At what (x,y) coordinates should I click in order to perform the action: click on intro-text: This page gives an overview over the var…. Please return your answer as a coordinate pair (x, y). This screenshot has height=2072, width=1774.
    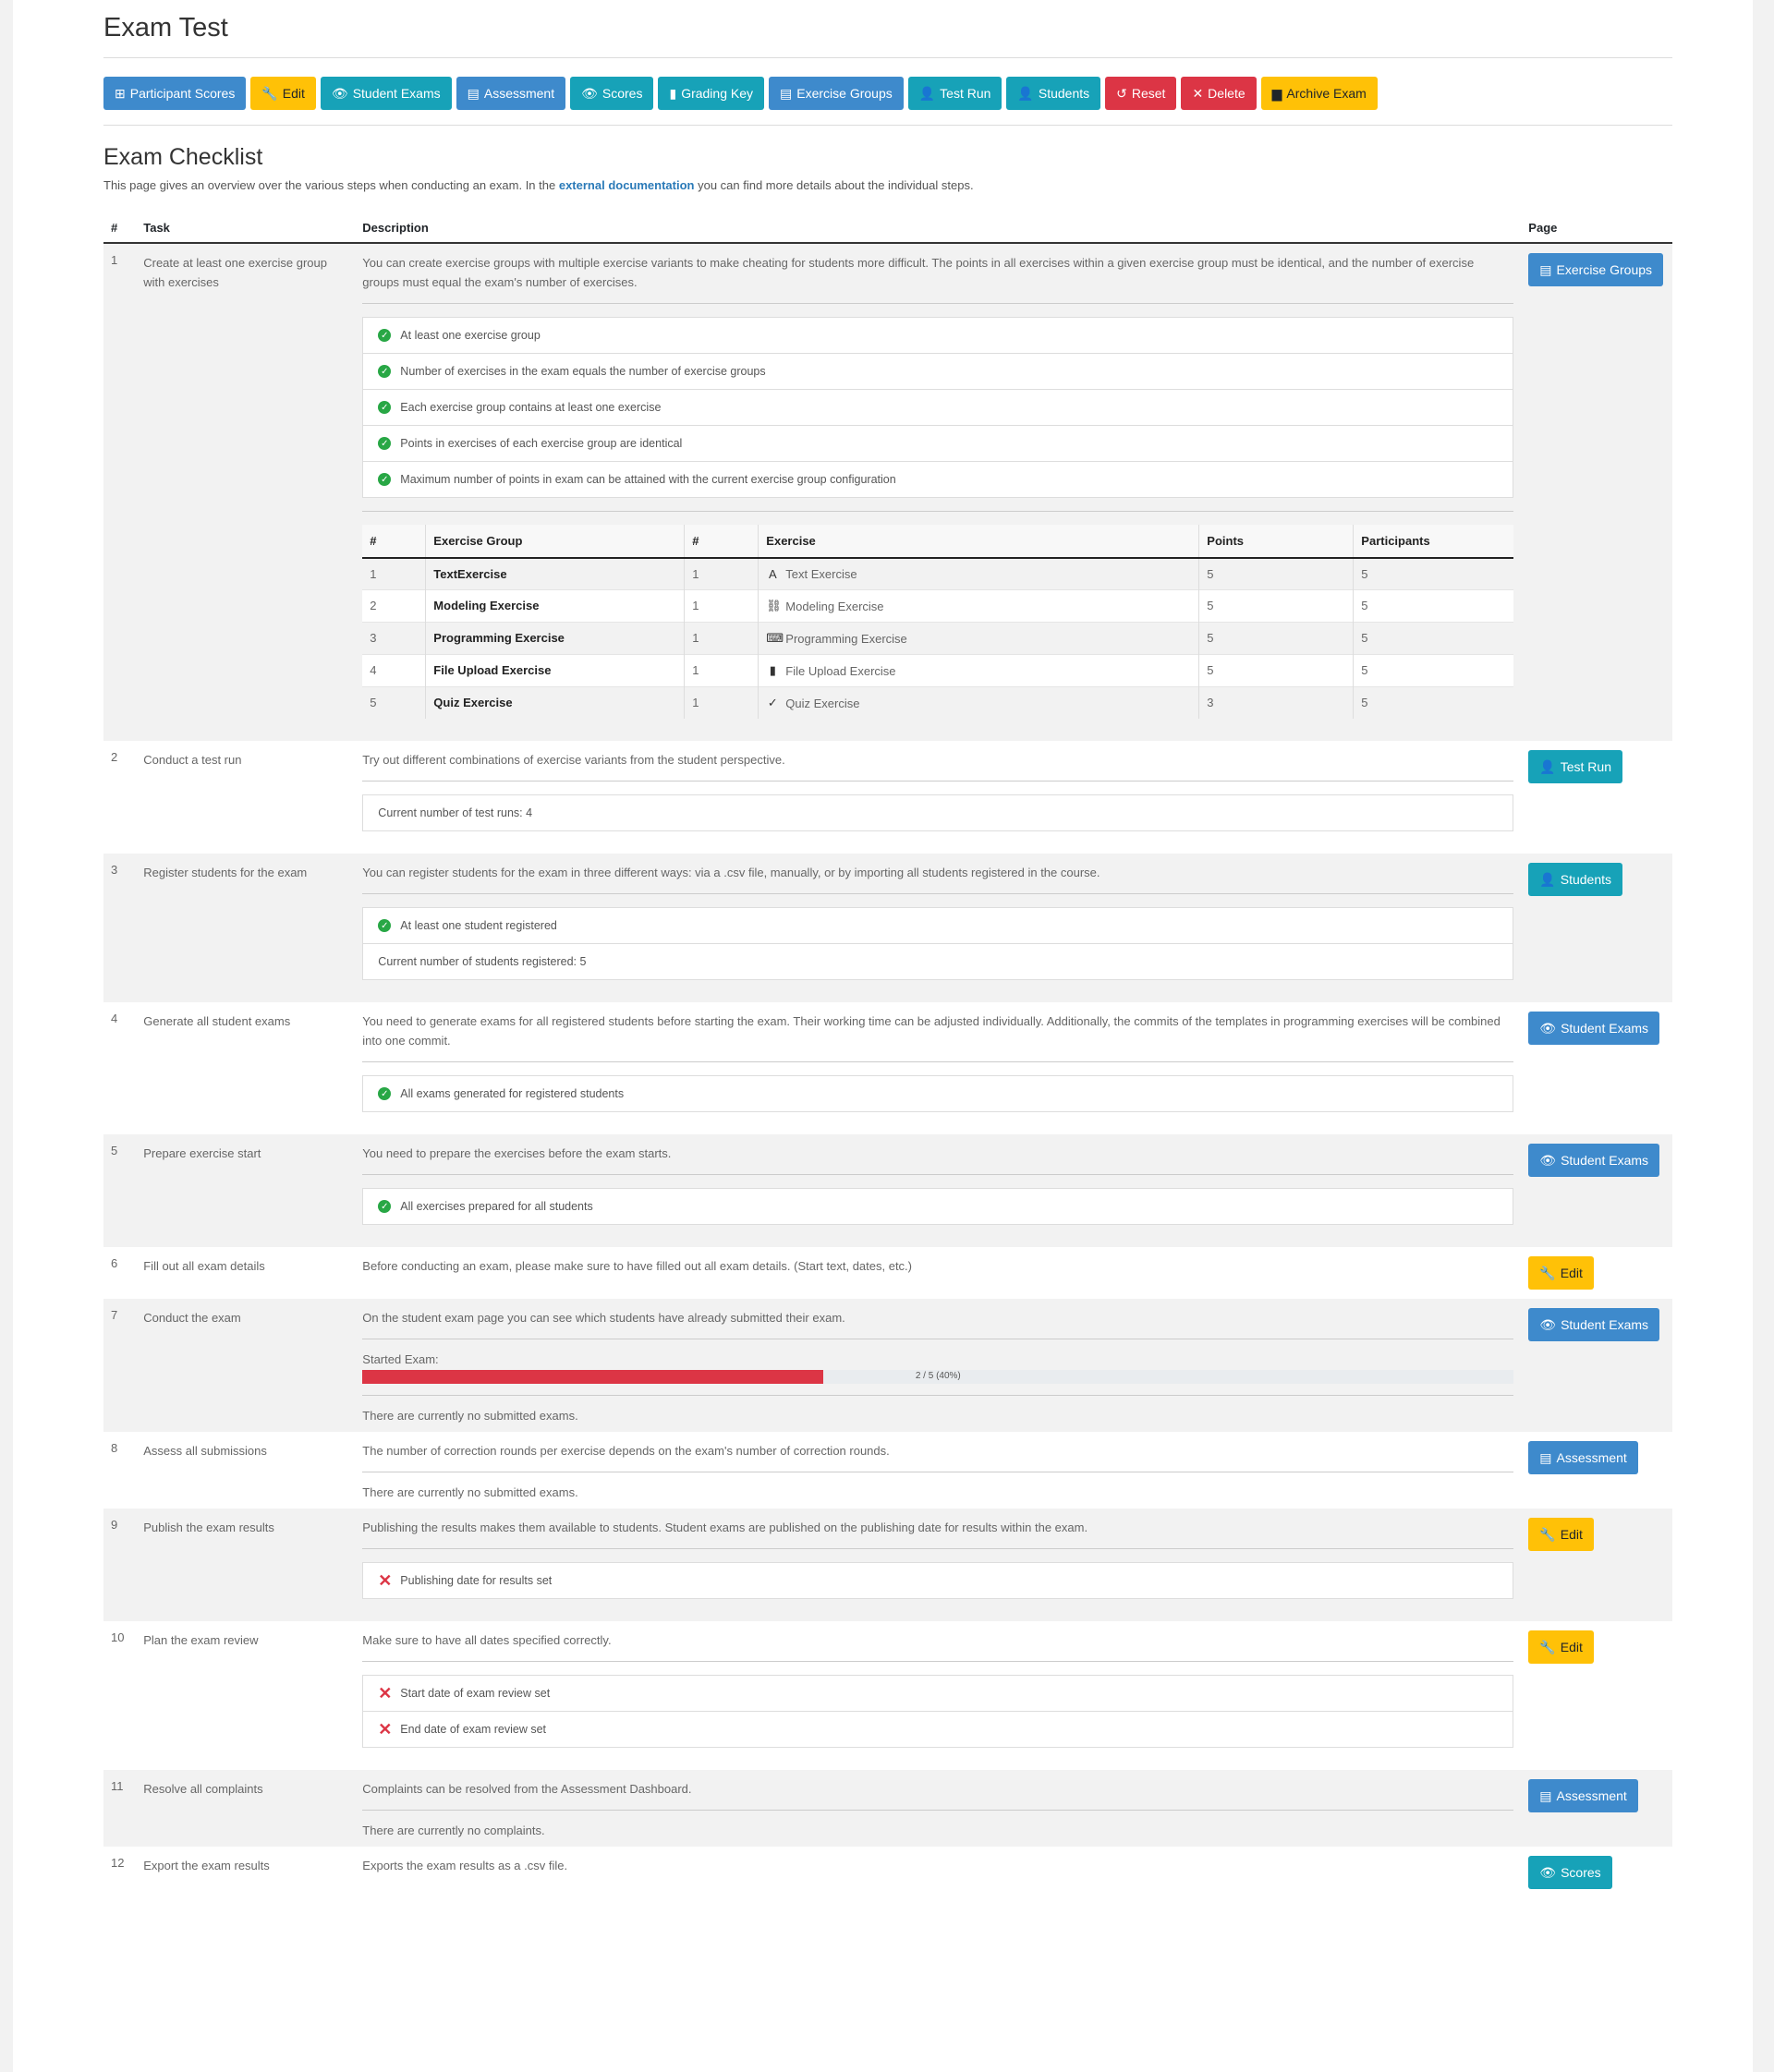
    Looking at the image, I should click on (331, 185).